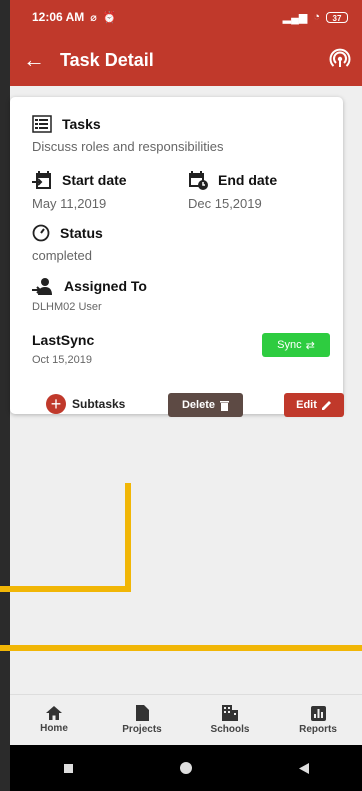  What do you see at coordinates (127, 134) in the screenshot?
I see `tasks-section: Tasks Discuss roles and responsibilities` at bounding box center [127, 134].